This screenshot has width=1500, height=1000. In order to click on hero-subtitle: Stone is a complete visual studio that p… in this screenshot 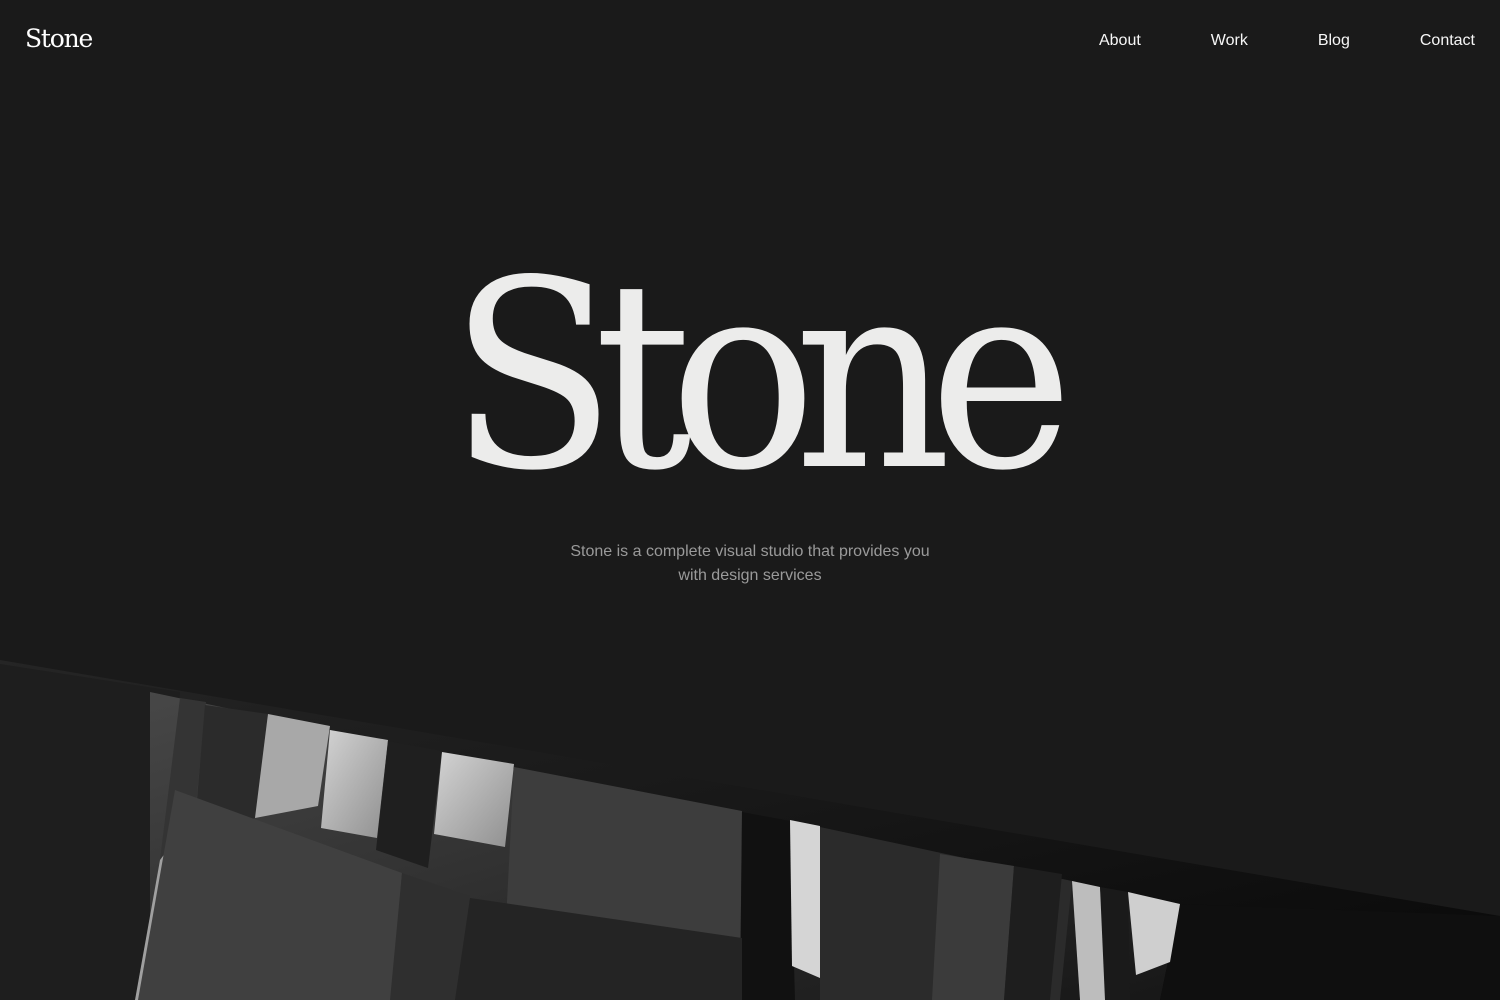, I will do `click(750, 563)`.